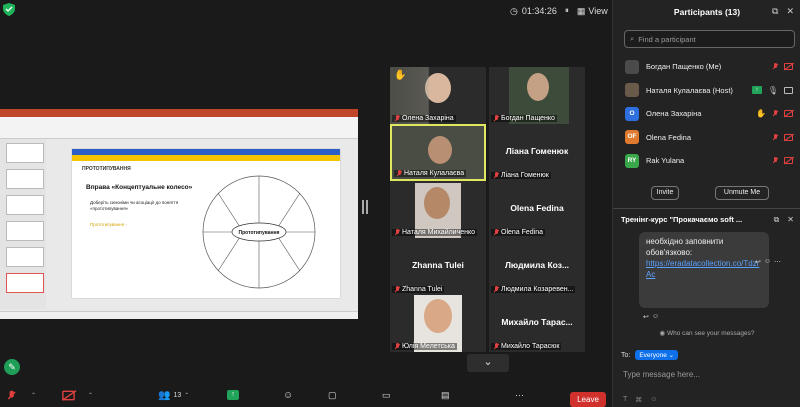 This screenshot has height=407, width=800. What do you see at coordinates (567, 11) in the screenshot?
I see `pause-icon: ⏸` at bounding box center [567, 11].